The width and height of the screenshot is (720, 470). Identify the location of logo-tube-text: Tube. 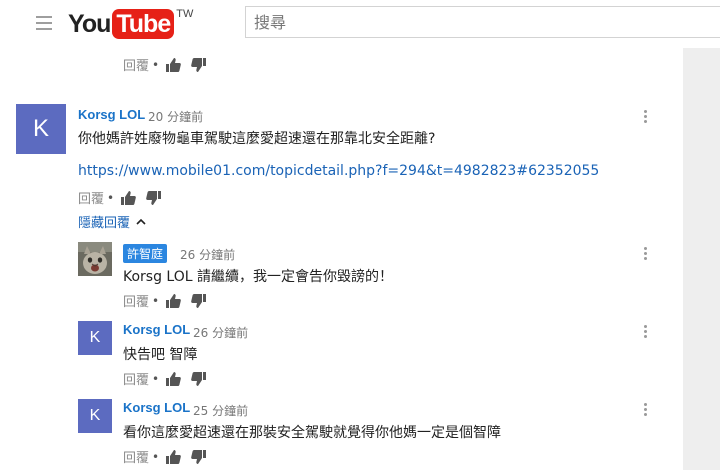
(143, 24).